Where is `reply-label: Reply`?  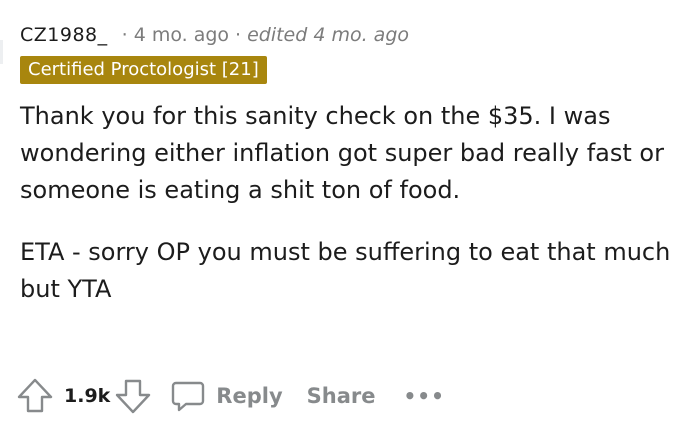
reply-label: Reply is located at coordinates (249, 396).